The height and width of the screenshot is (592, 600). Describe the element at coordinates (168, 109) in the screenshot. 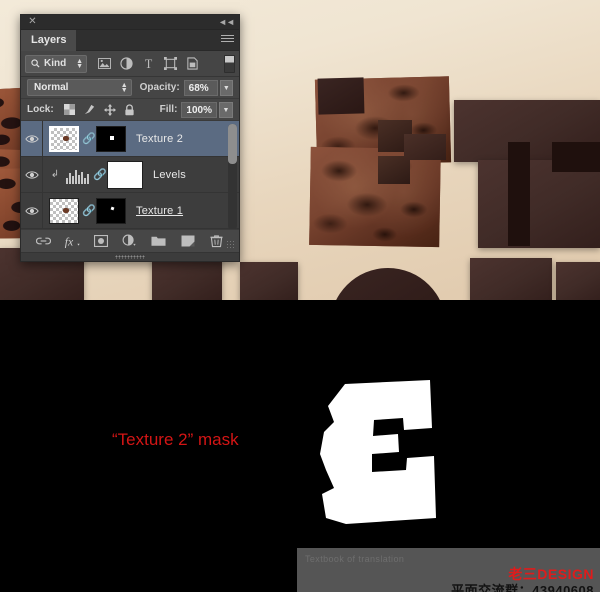

I see `fill-label: Fill:` at that location.